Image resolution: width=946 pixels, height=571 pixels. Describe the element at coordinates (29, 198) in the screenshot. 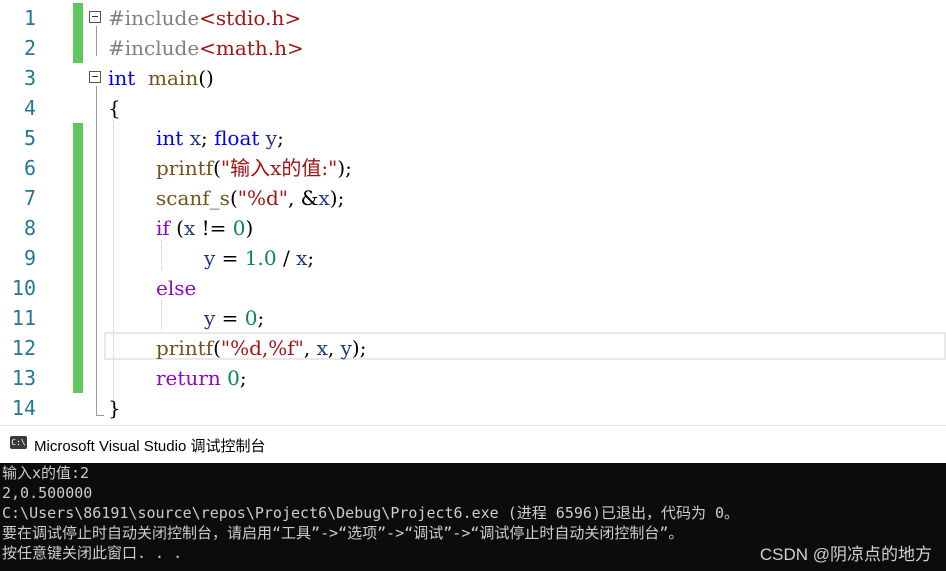

I see `line-number: 7` at that location.